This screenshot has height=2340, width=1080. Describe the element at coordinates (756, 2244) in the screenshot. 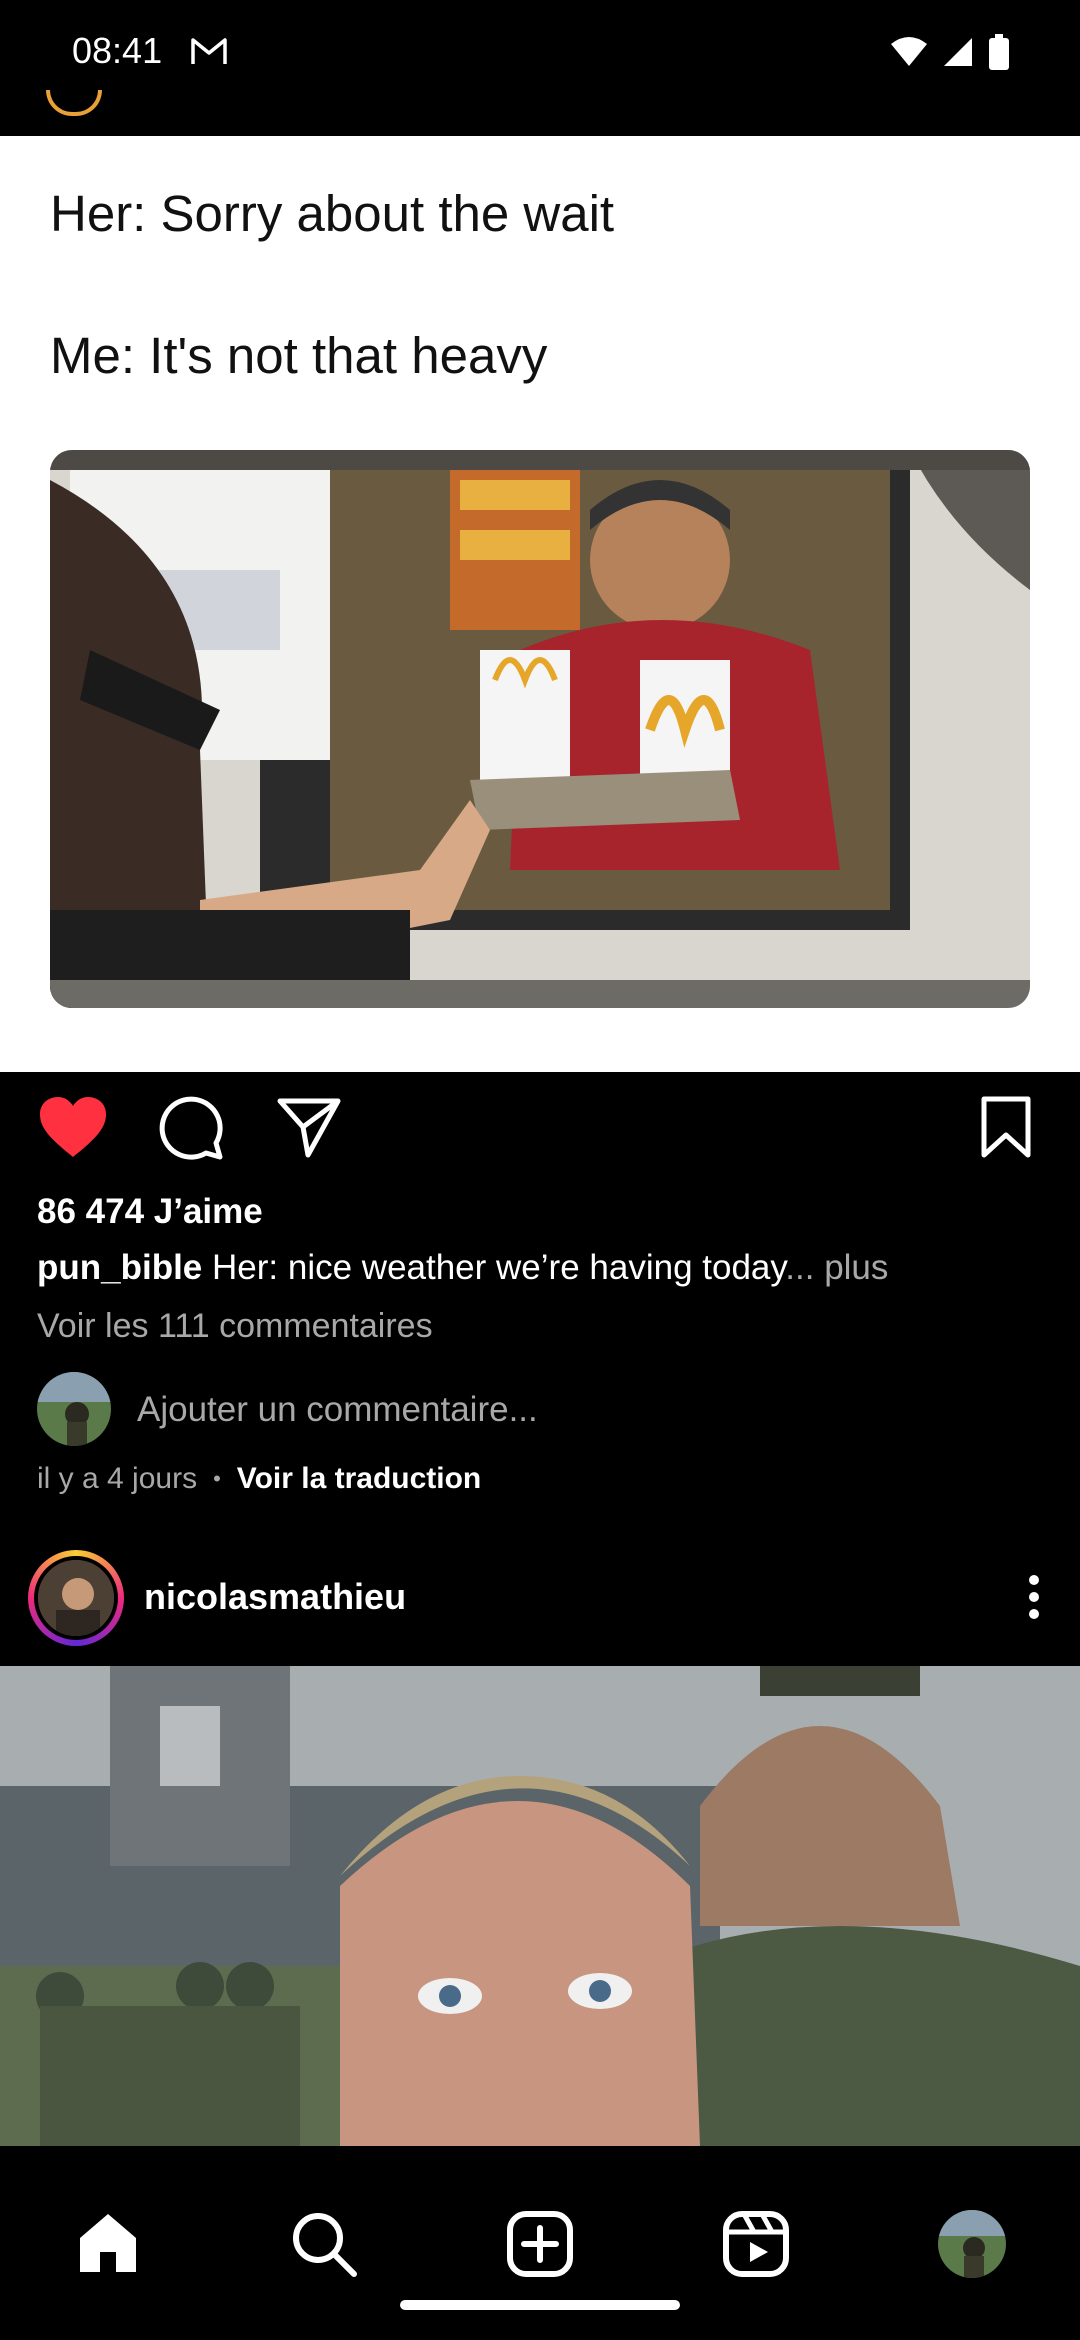

I see `reels-icon` at that location.